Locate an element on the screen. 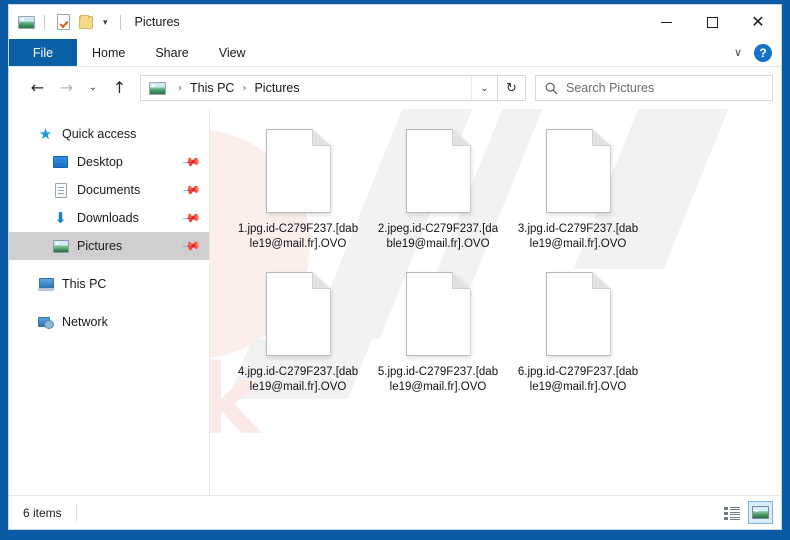 Image resolution: width=790 pixels, height=540 pixels. file-item: 3.jpg.id-C279F237.[dable19@mail.fr].OVO is located at coordinates (578, 188).